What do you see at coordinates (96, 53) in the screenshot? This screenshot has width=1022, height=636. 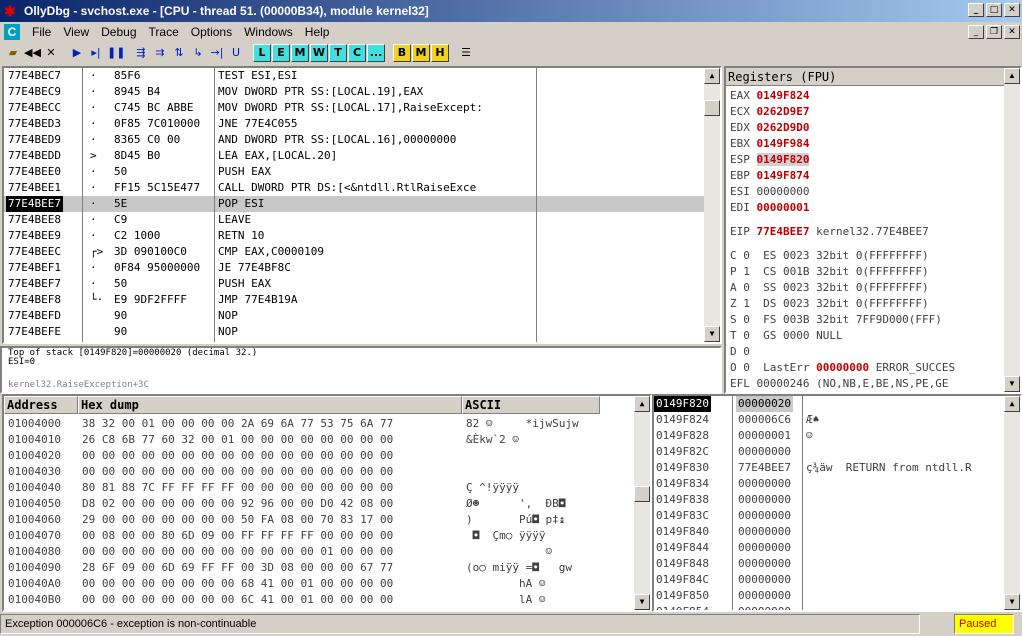 I see `step-into-icon: ▸|` at bounding box center [96, 53].